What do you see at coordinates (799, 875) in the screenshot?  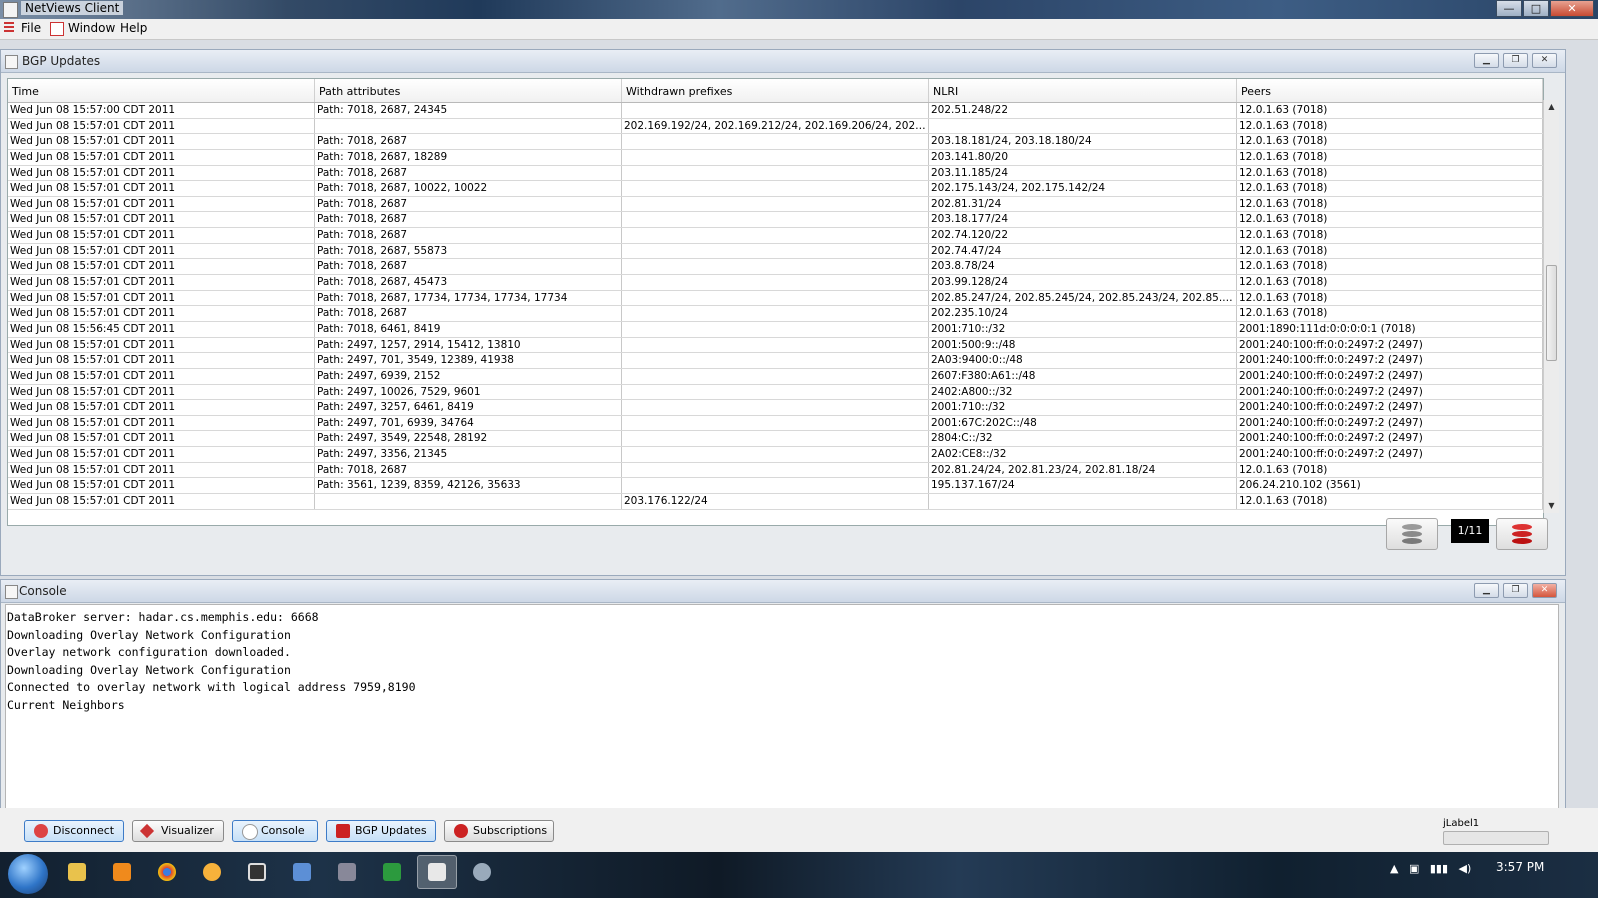 I see `windows-taskbar: ▲ ▣ ▮▮▮ ◀) 3:57 PM` at bounding box center [799, 875].